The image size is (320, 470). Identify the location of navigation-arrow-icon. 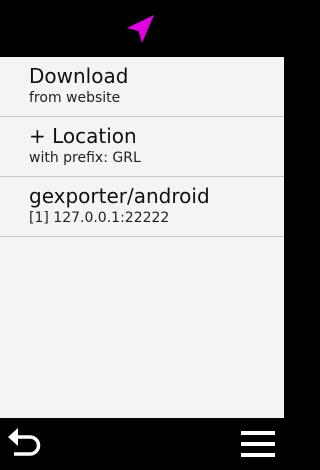
(140, 29).